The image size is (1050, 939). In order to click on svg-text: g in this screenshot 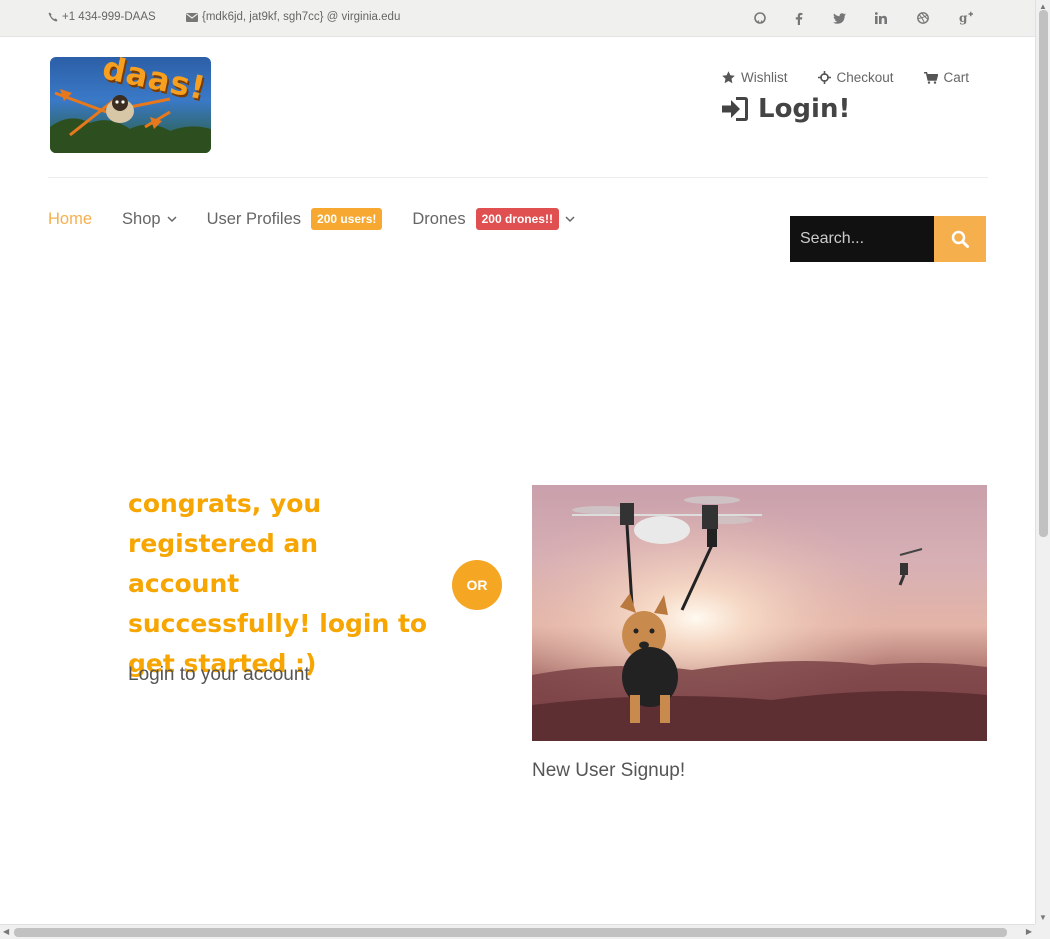, I will do `click(963, 18)`.